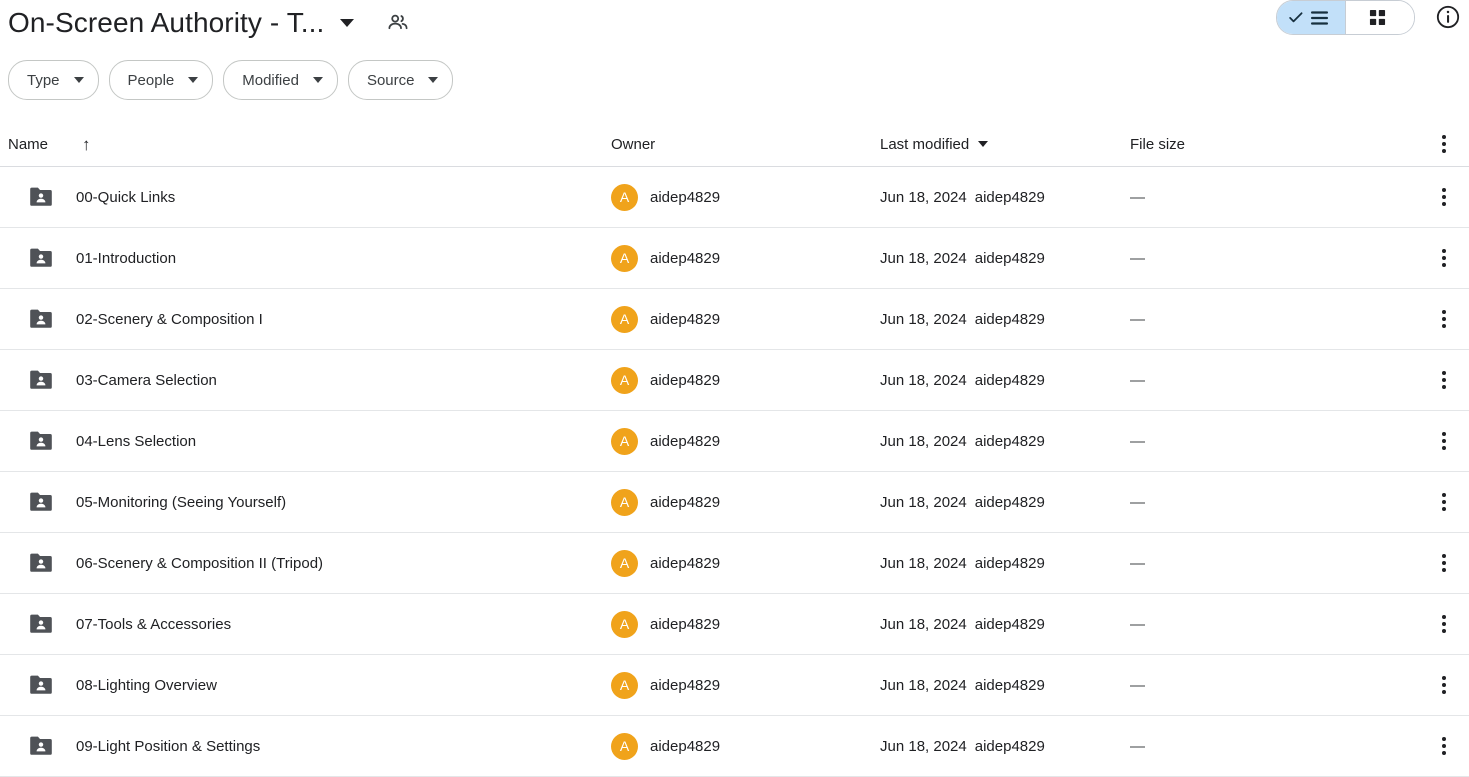 This screenshot has height=777, width=1469. What do you see at coordinates (1448, 19) in the screenshot?
I see `info-icon` at bounding box center [1448, 19].